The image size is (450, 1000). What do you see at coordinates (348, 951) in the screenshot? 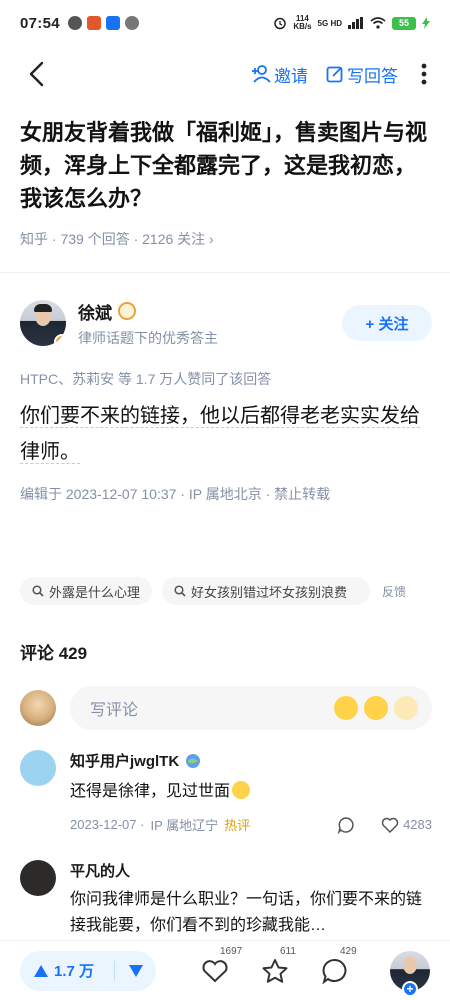
I see `comment-count: 429` at bounding box center [348, 951].